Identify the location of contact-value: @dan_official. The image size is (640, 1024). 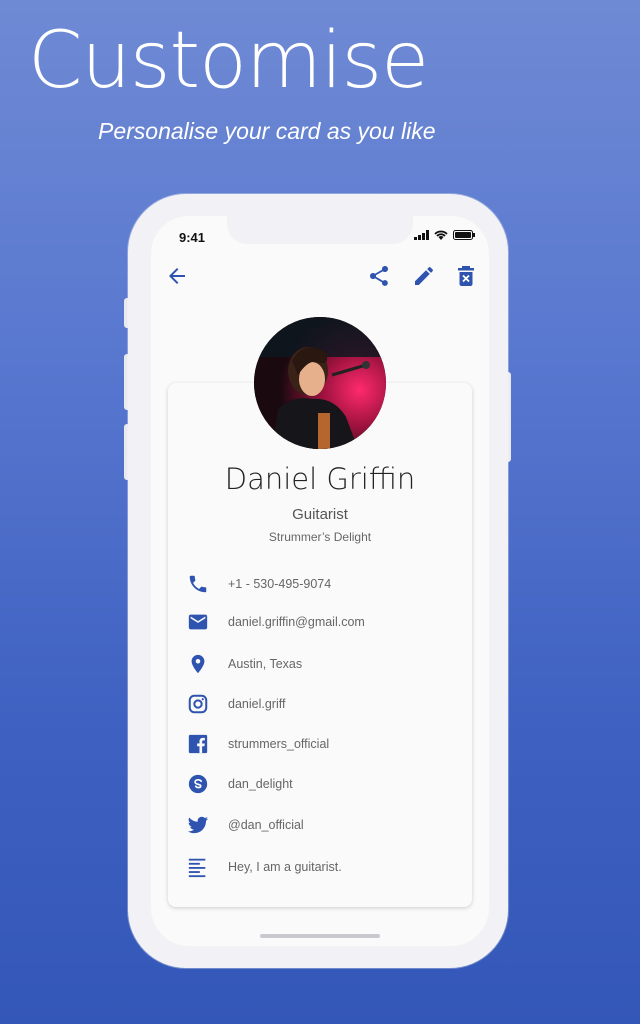
(266, 825).